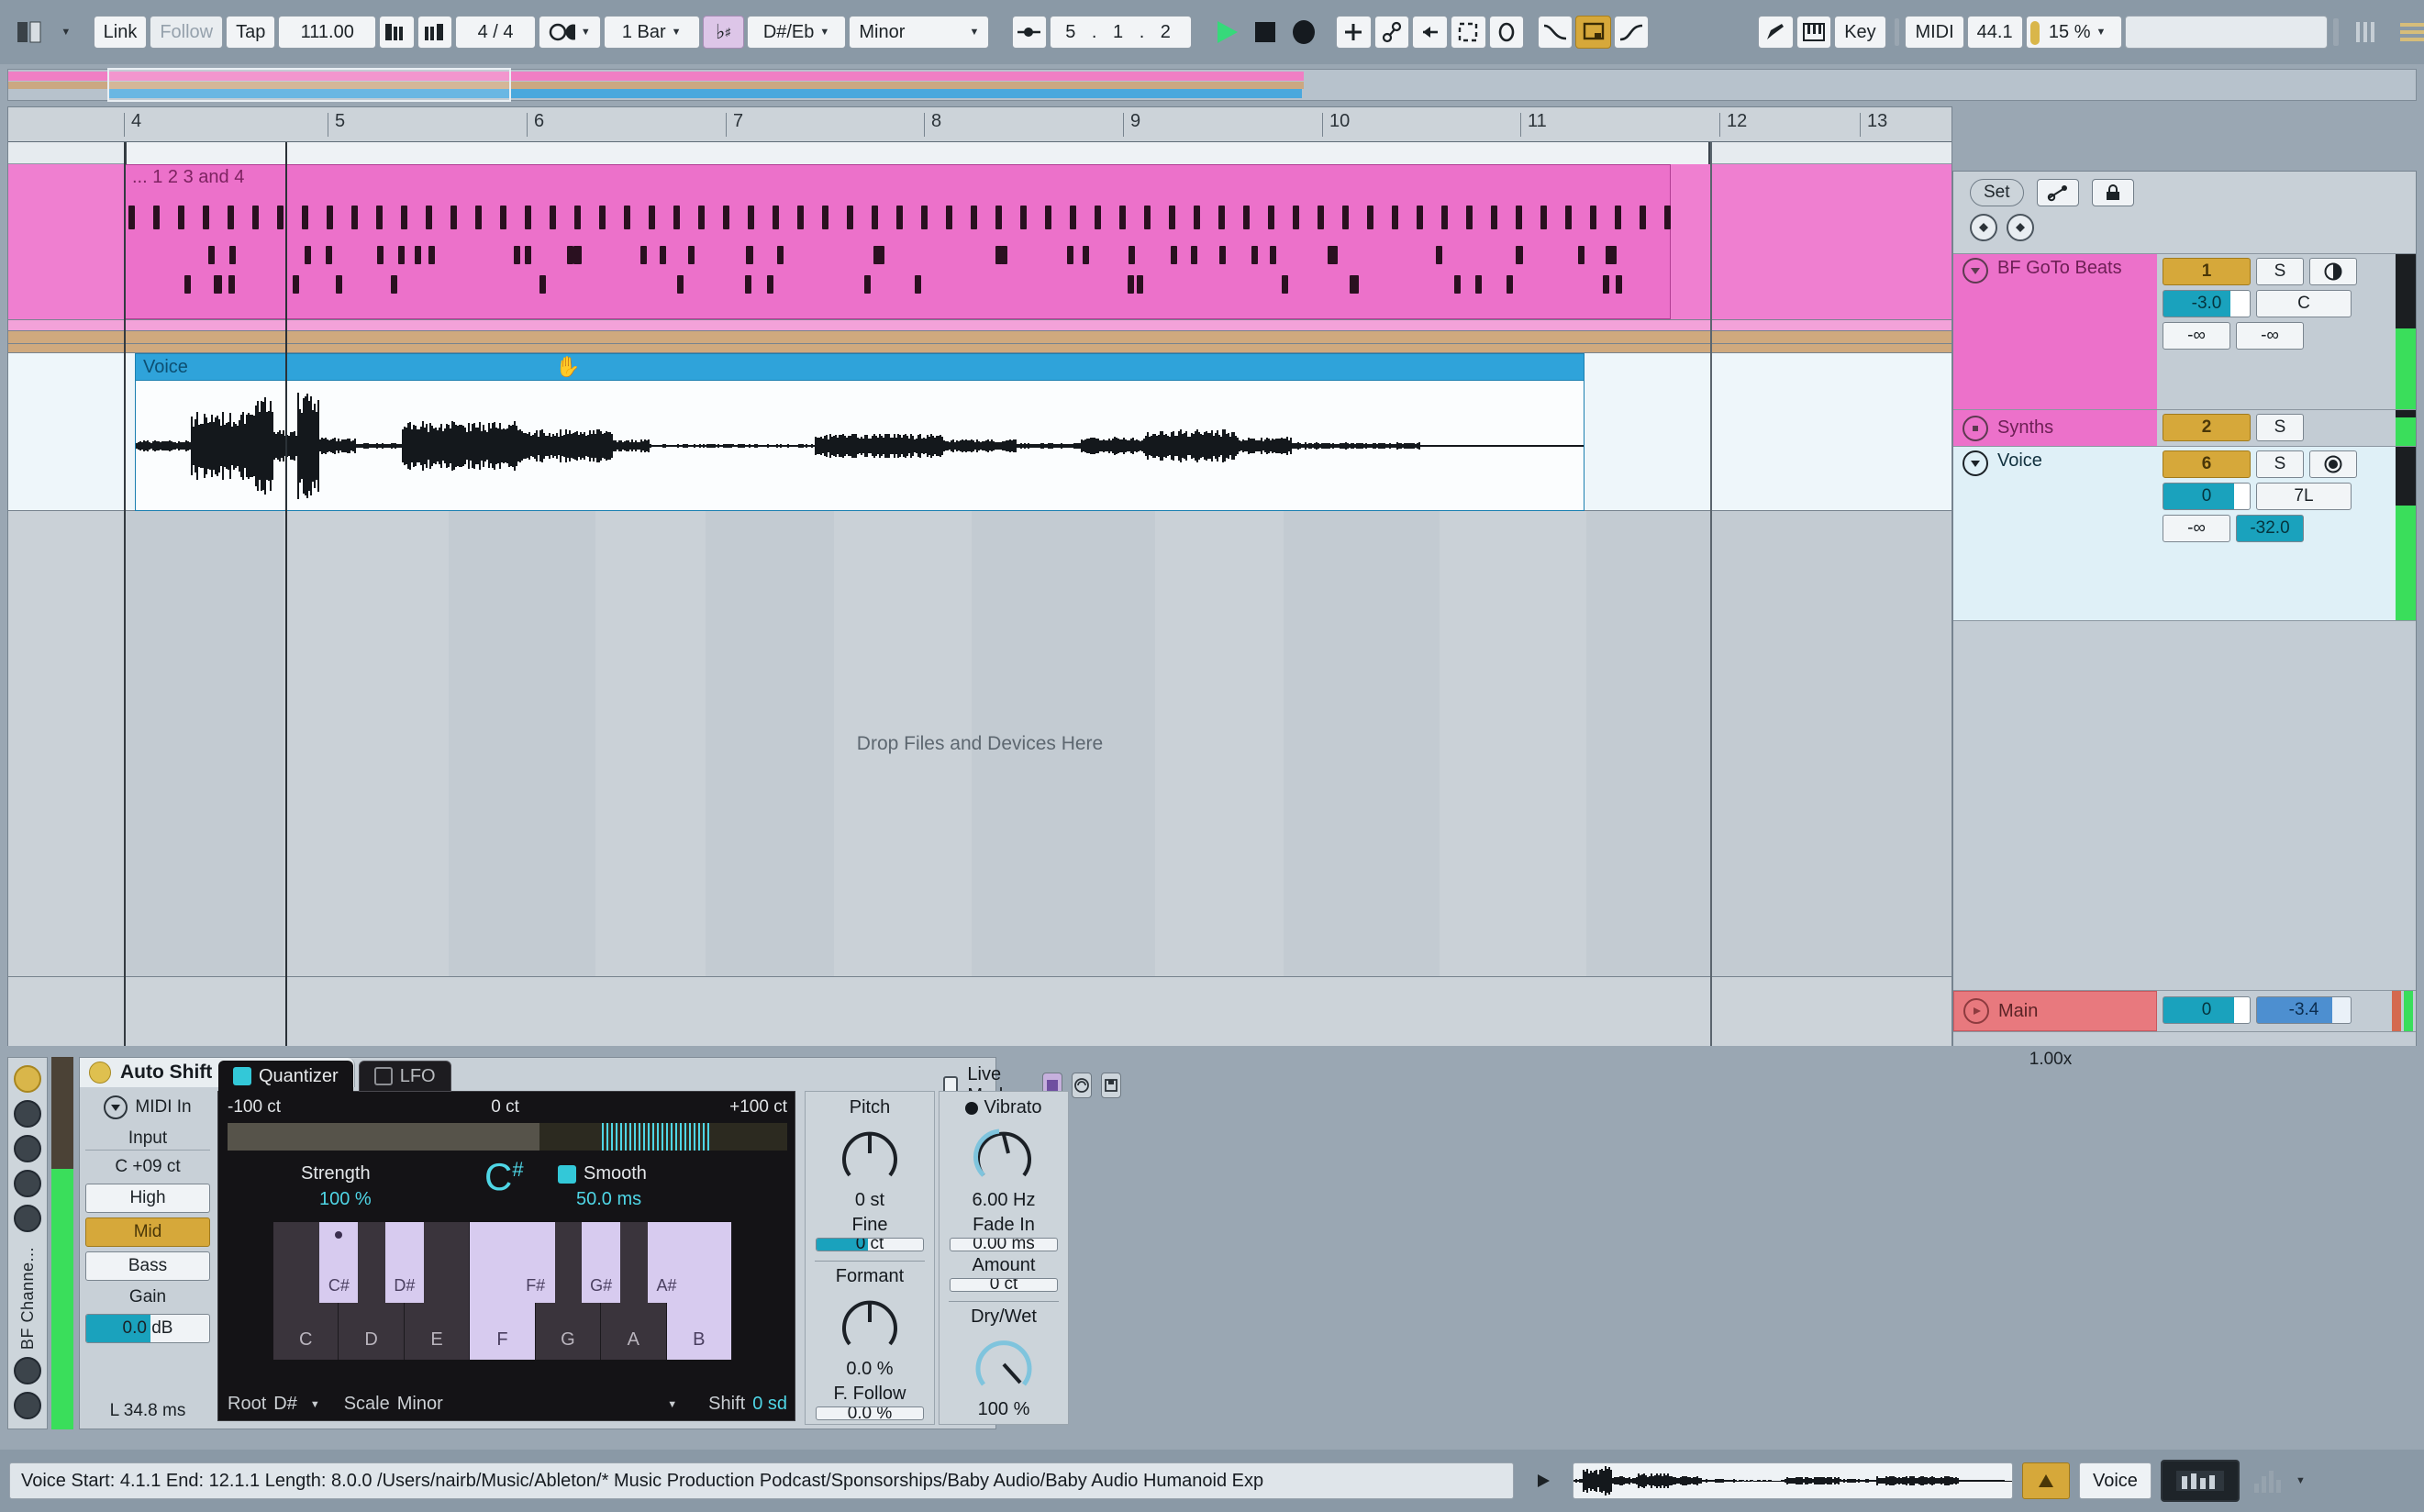 Image resolution: width=2424 pixels, height=1512 pixels. I want to click on scale-caret-icon: ▼, so click(672, 1404).